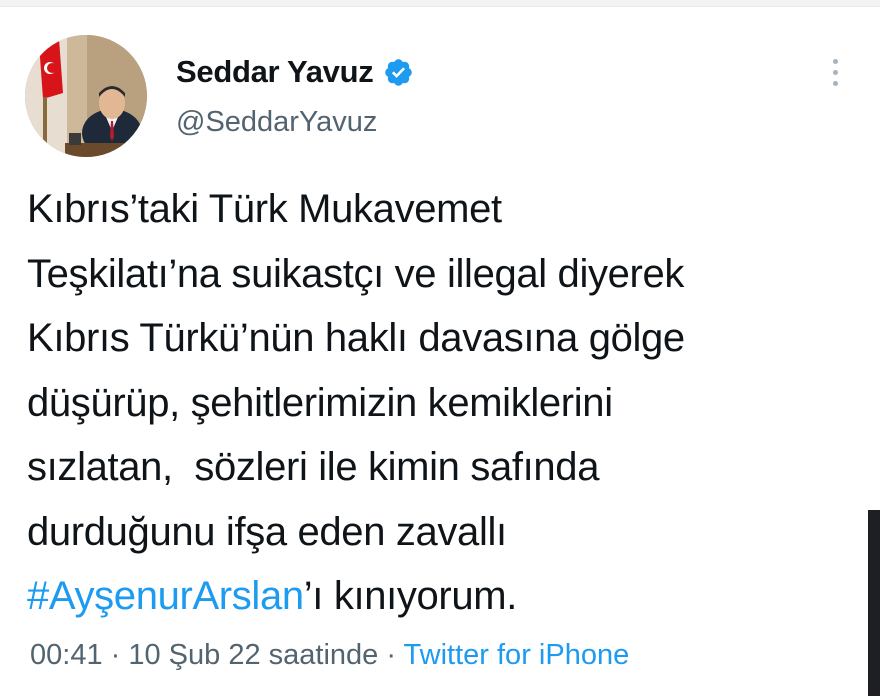 The image size is (880, 696). Describe the element at coordinates (356, 338) in the screenshot. I see `tweet-text-line: Kıbrıs Türkü’nün haklı davasına gölge` at that location.